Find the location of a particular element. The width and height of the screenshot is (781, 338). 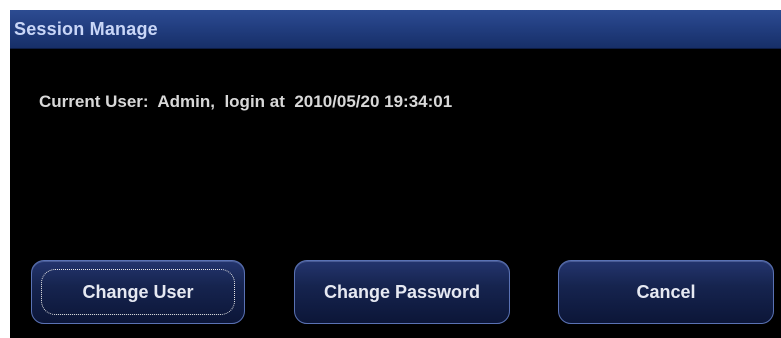

dialog-title: Session Manage is located at coordinates (86, 29).